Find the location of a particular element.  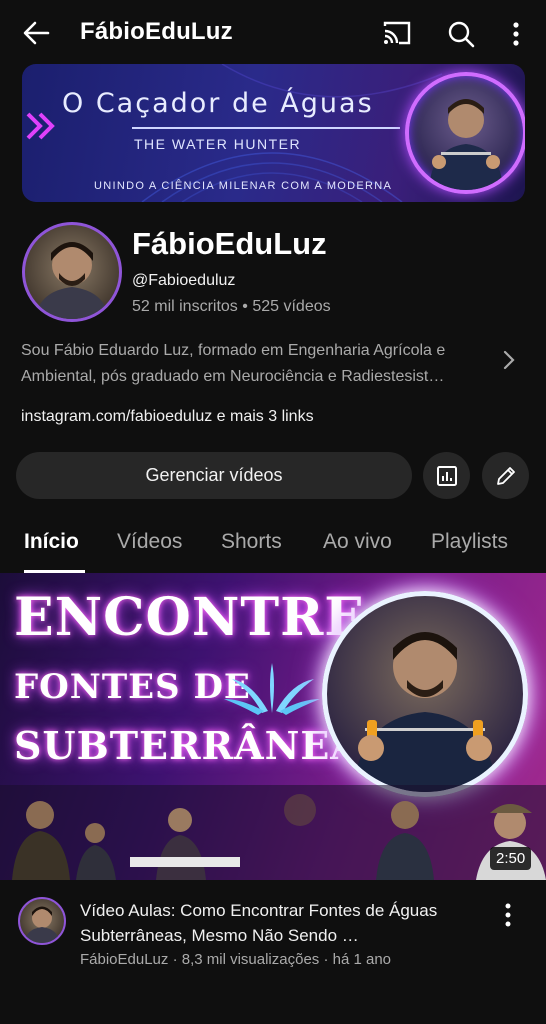

water-splash-icon is located at coordinates (272, 684).